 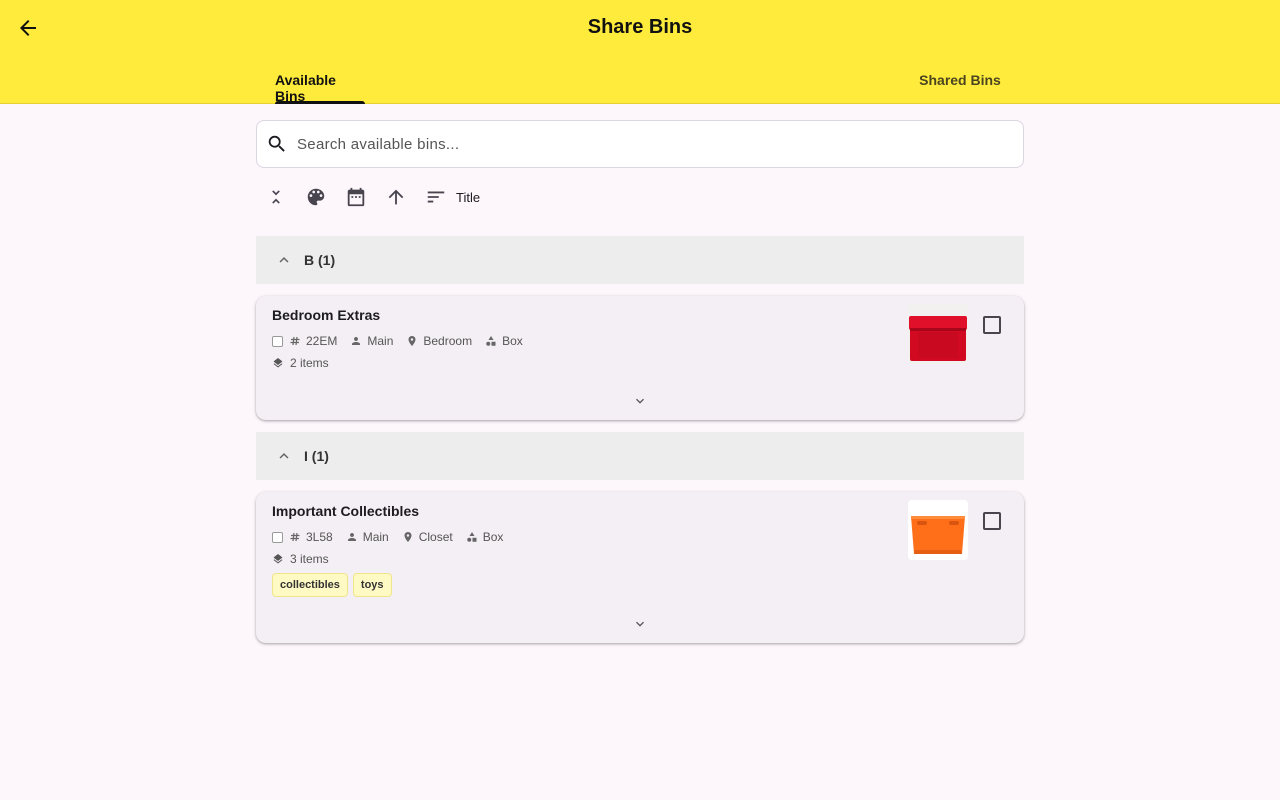 What do you see at coordinates (468, 197) in the screenshot?
I see `sort-label: Title` at bounding box center [468, 197].